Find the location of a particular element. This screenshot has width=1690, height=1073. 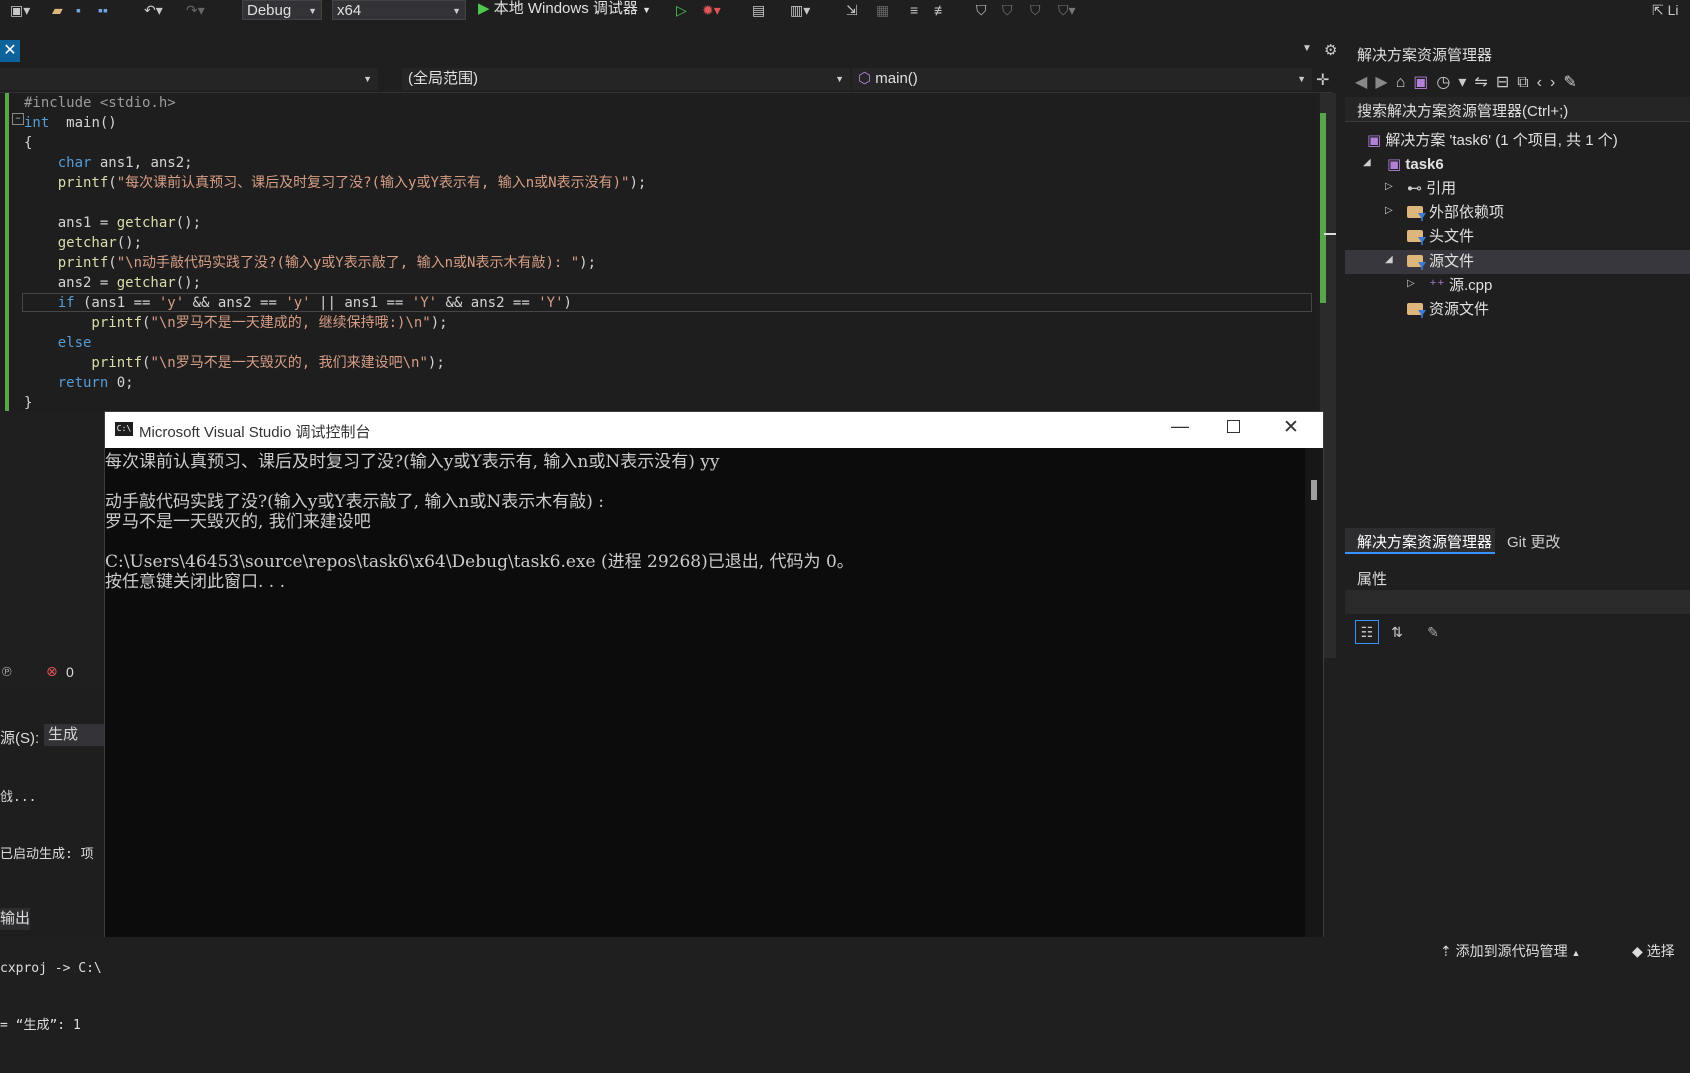

code-line: char ans1, ans2; is located at coordinates (108, 163).